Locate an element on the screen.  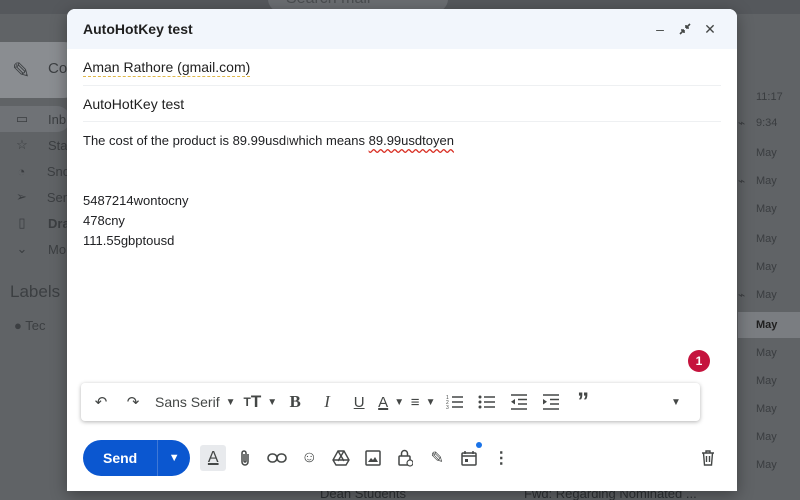
sidebar-item-snoozed: ◔ Sno is located at coordinates (35, 171).